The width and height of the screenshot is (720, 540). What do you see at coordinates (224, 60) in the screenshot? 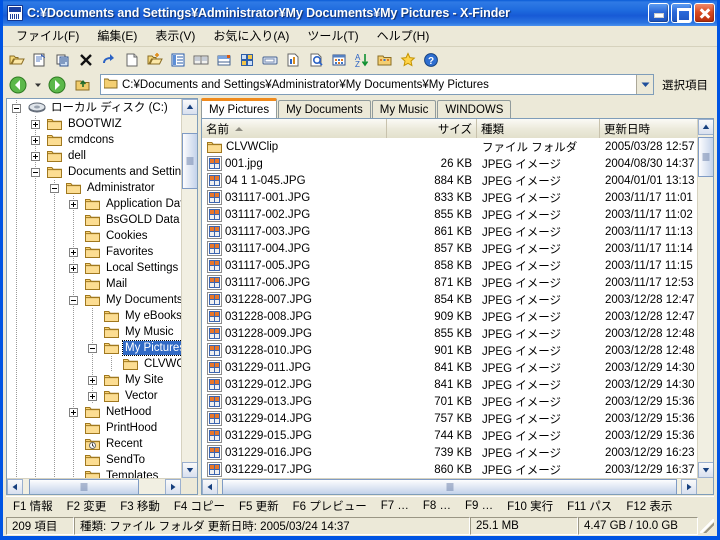
I see `details-view-icon` at bounding box center [224, 60].